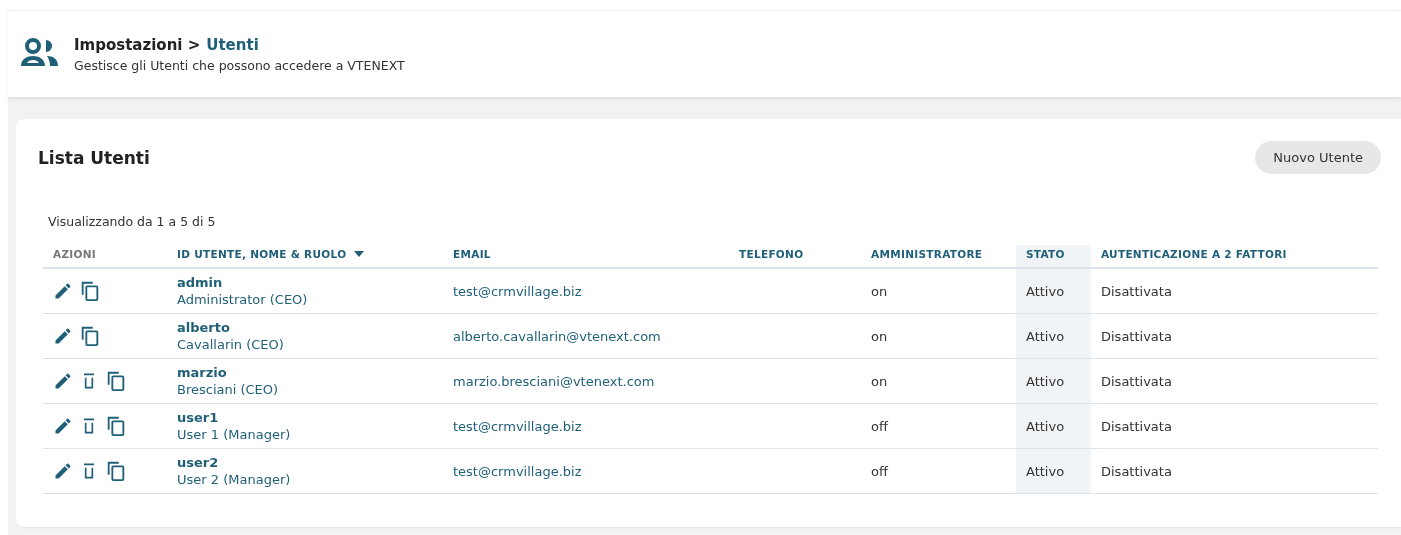  Describe the element at coordinates (137, 44) in the screenshot. I see `breadcrumb-parent: Impostazioni >` at that location.